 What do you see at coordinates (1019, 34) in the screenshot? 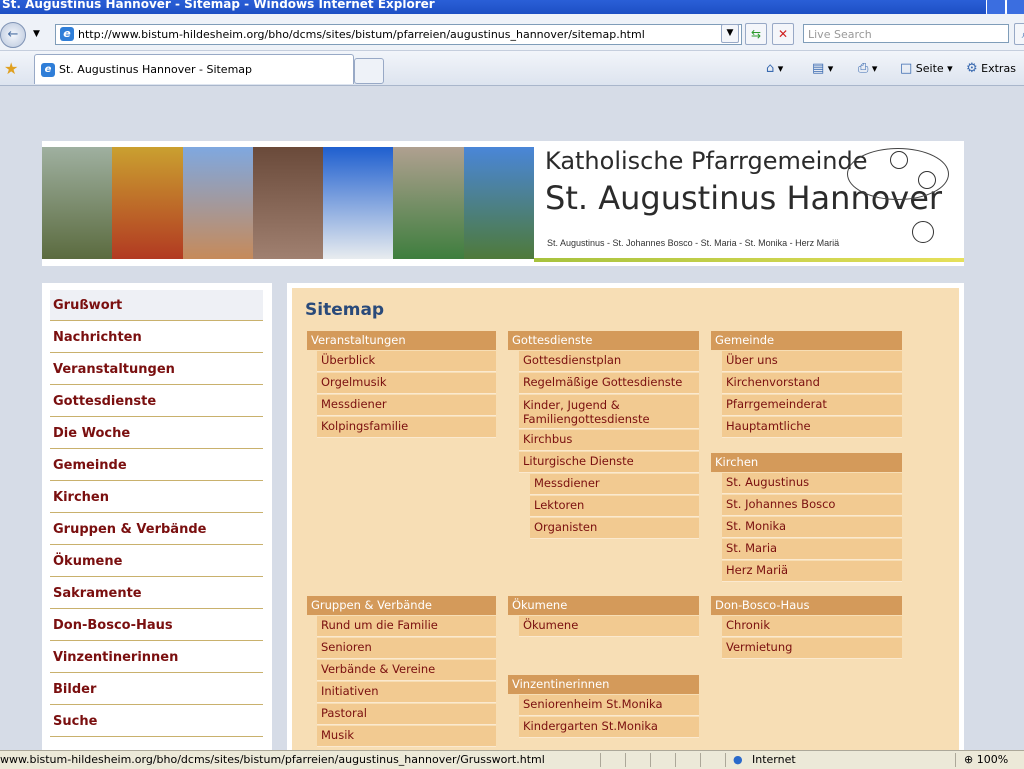
I see `search-button: ⌕` at bounding box center [1019, 34].